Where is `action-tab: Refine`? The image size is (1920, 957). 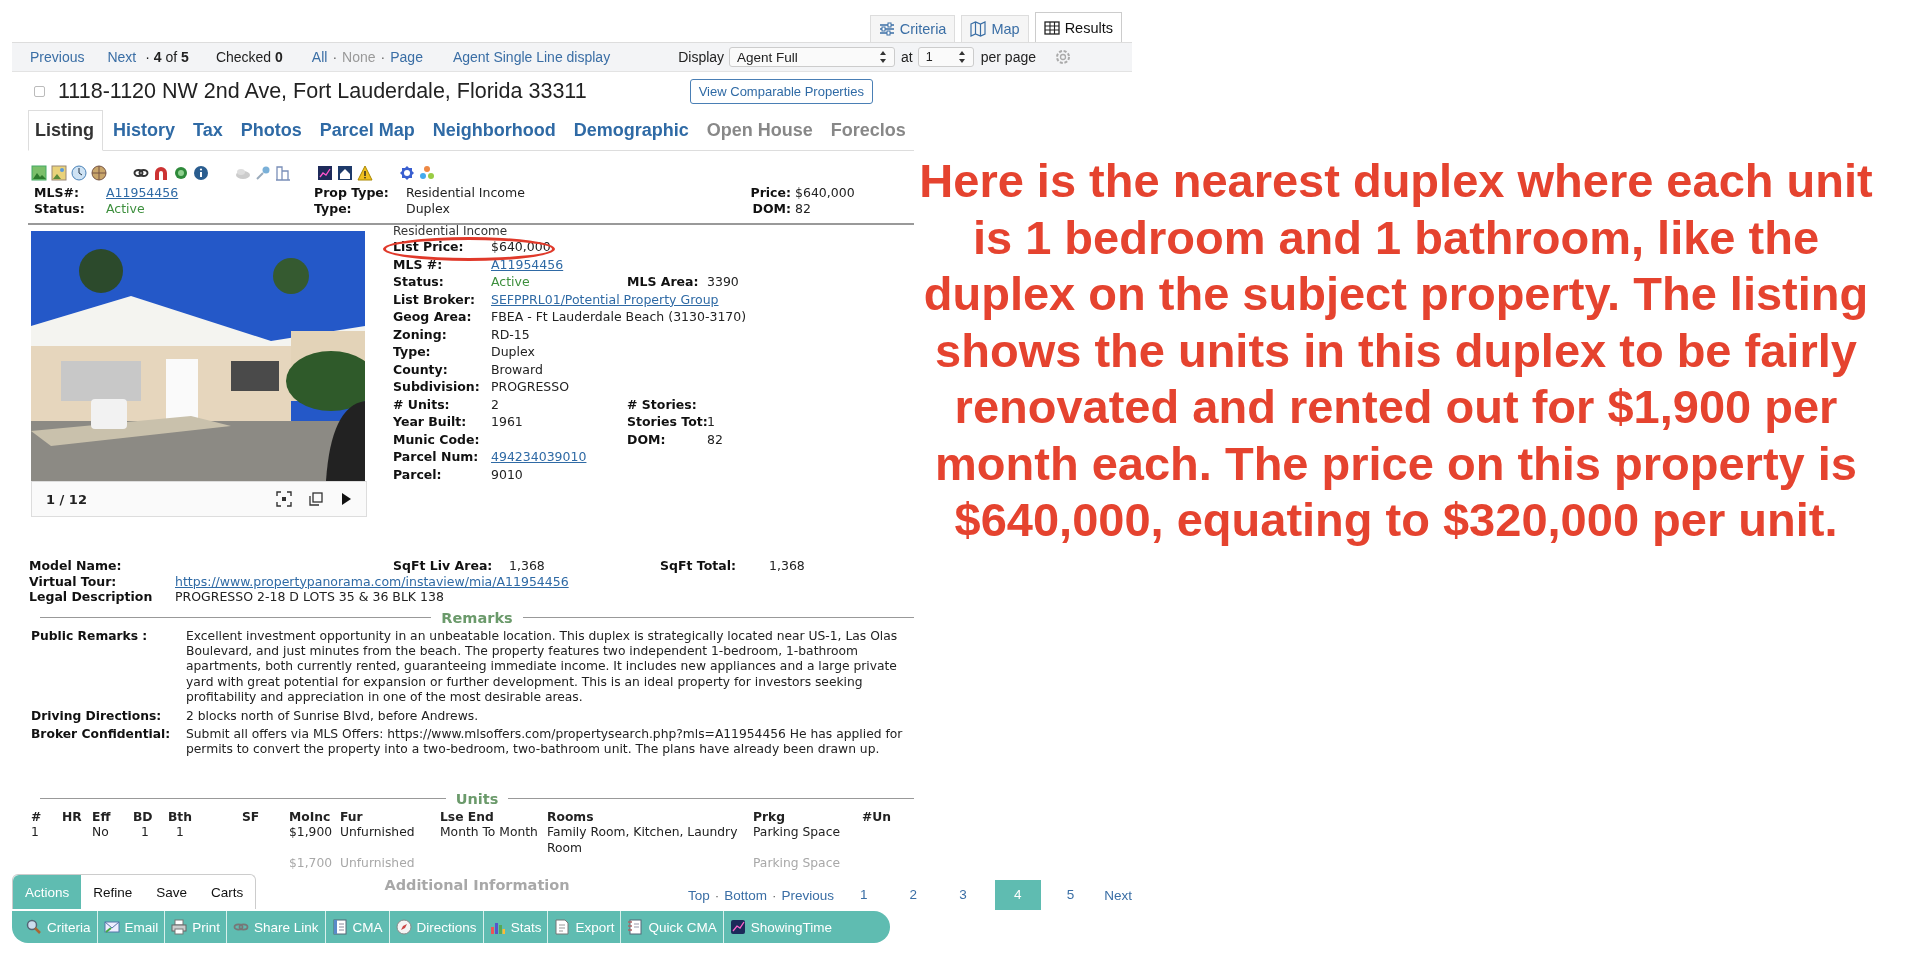 action-tab: Refine is located at coordinates (113, 892).